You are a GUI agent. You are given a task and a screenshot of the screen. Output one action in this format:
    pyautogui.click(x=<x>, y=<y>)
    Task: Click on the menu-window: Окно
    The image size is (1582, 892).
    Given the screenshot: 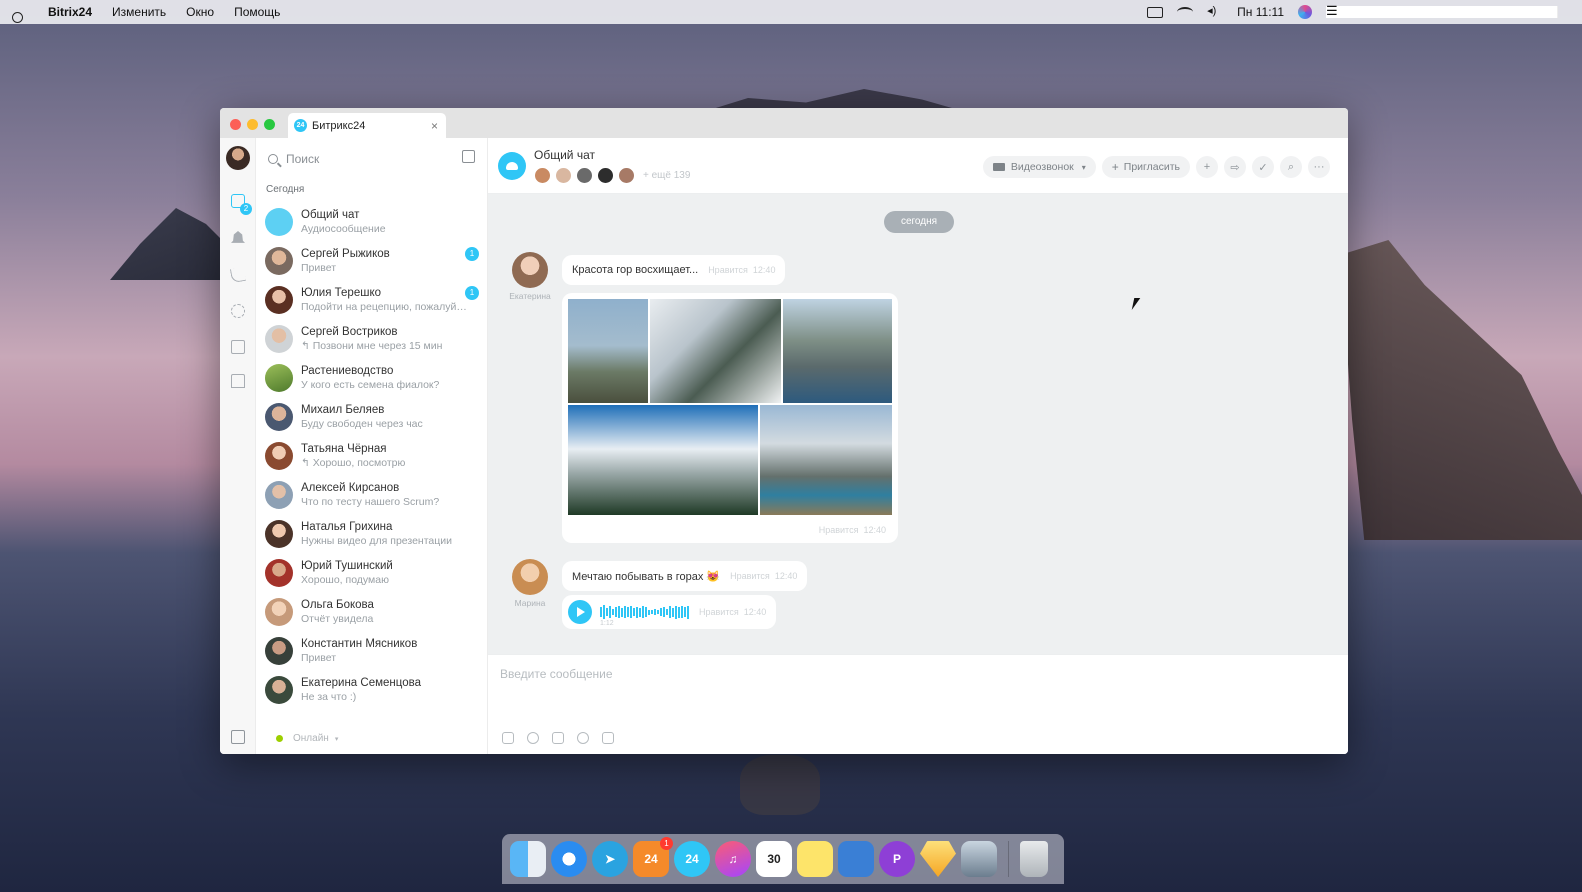 What is the action you would take?
    pyautogui.click(x=200, y=12)
    